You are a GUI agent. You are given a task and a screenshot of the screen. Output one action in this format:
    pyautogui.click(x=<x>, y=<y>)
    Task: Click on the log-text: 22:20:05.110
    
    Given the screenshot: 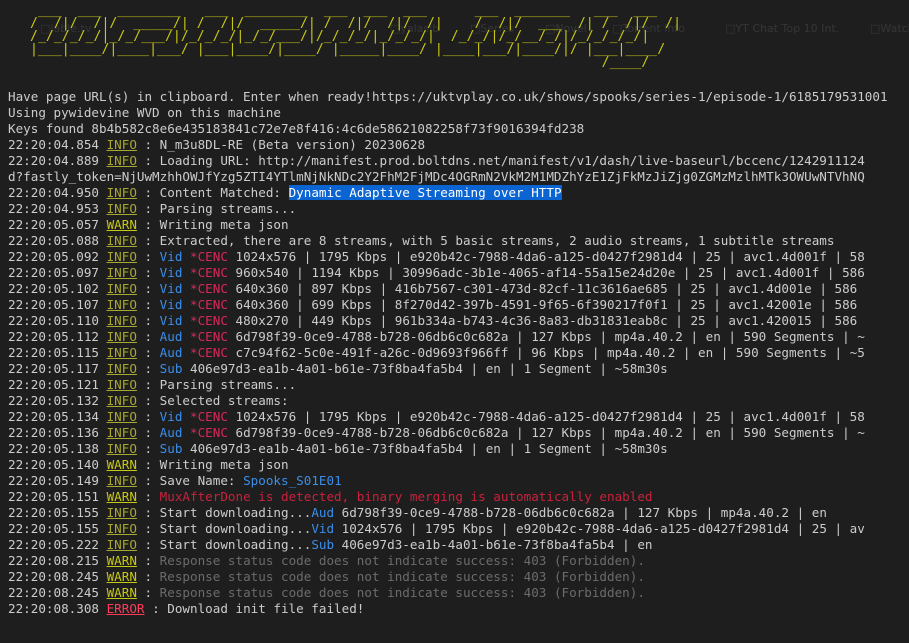 What is the action you would take?
    pyautogui.click(x=57, y=320)
    